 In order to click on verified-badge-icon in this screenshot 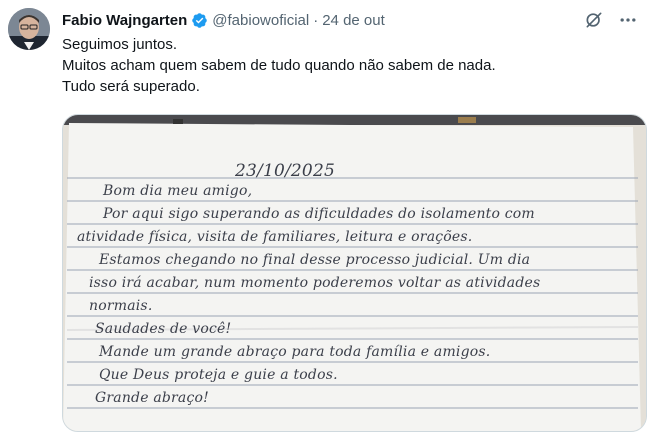, I will do `click(199, 20)`.